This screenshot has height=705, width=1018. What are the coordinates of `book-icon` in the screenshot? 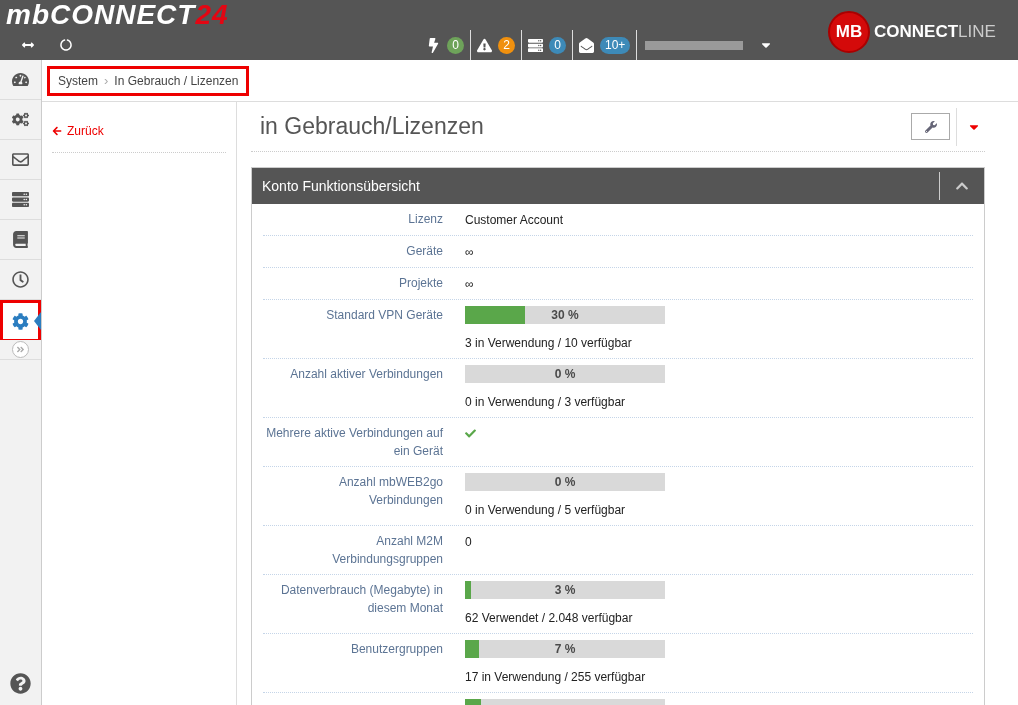 It's located at (20, 239).